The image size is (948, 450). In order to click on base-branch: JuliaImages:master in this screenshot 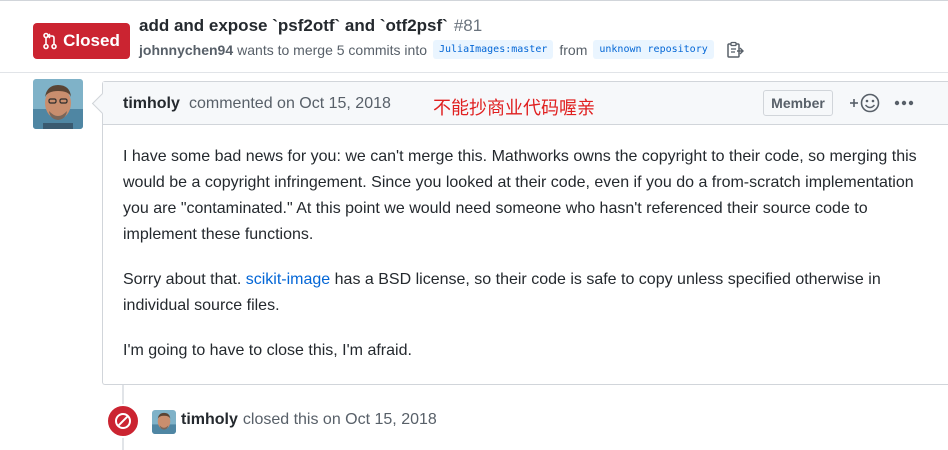, I will do `click(493, 49)`.